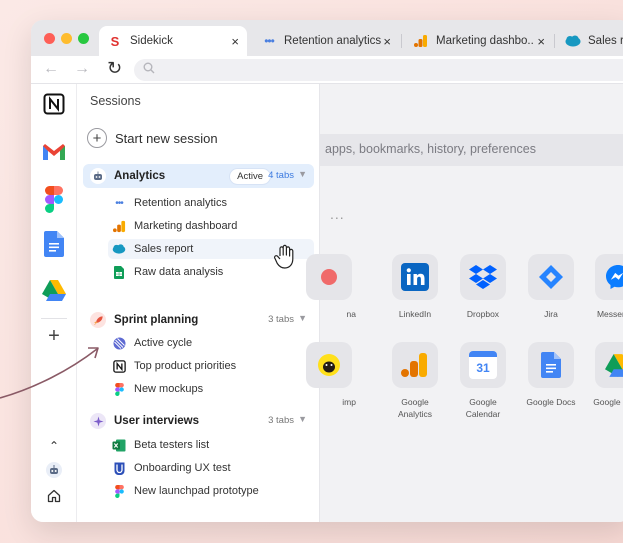 The width and height of the screenshot is (623, 543). What do you see at coordinates (198, 176) in the screenshot?
I see `session-group-analytics: Analytics Active 4 tabs ▼` at bounding box center [198, 176].